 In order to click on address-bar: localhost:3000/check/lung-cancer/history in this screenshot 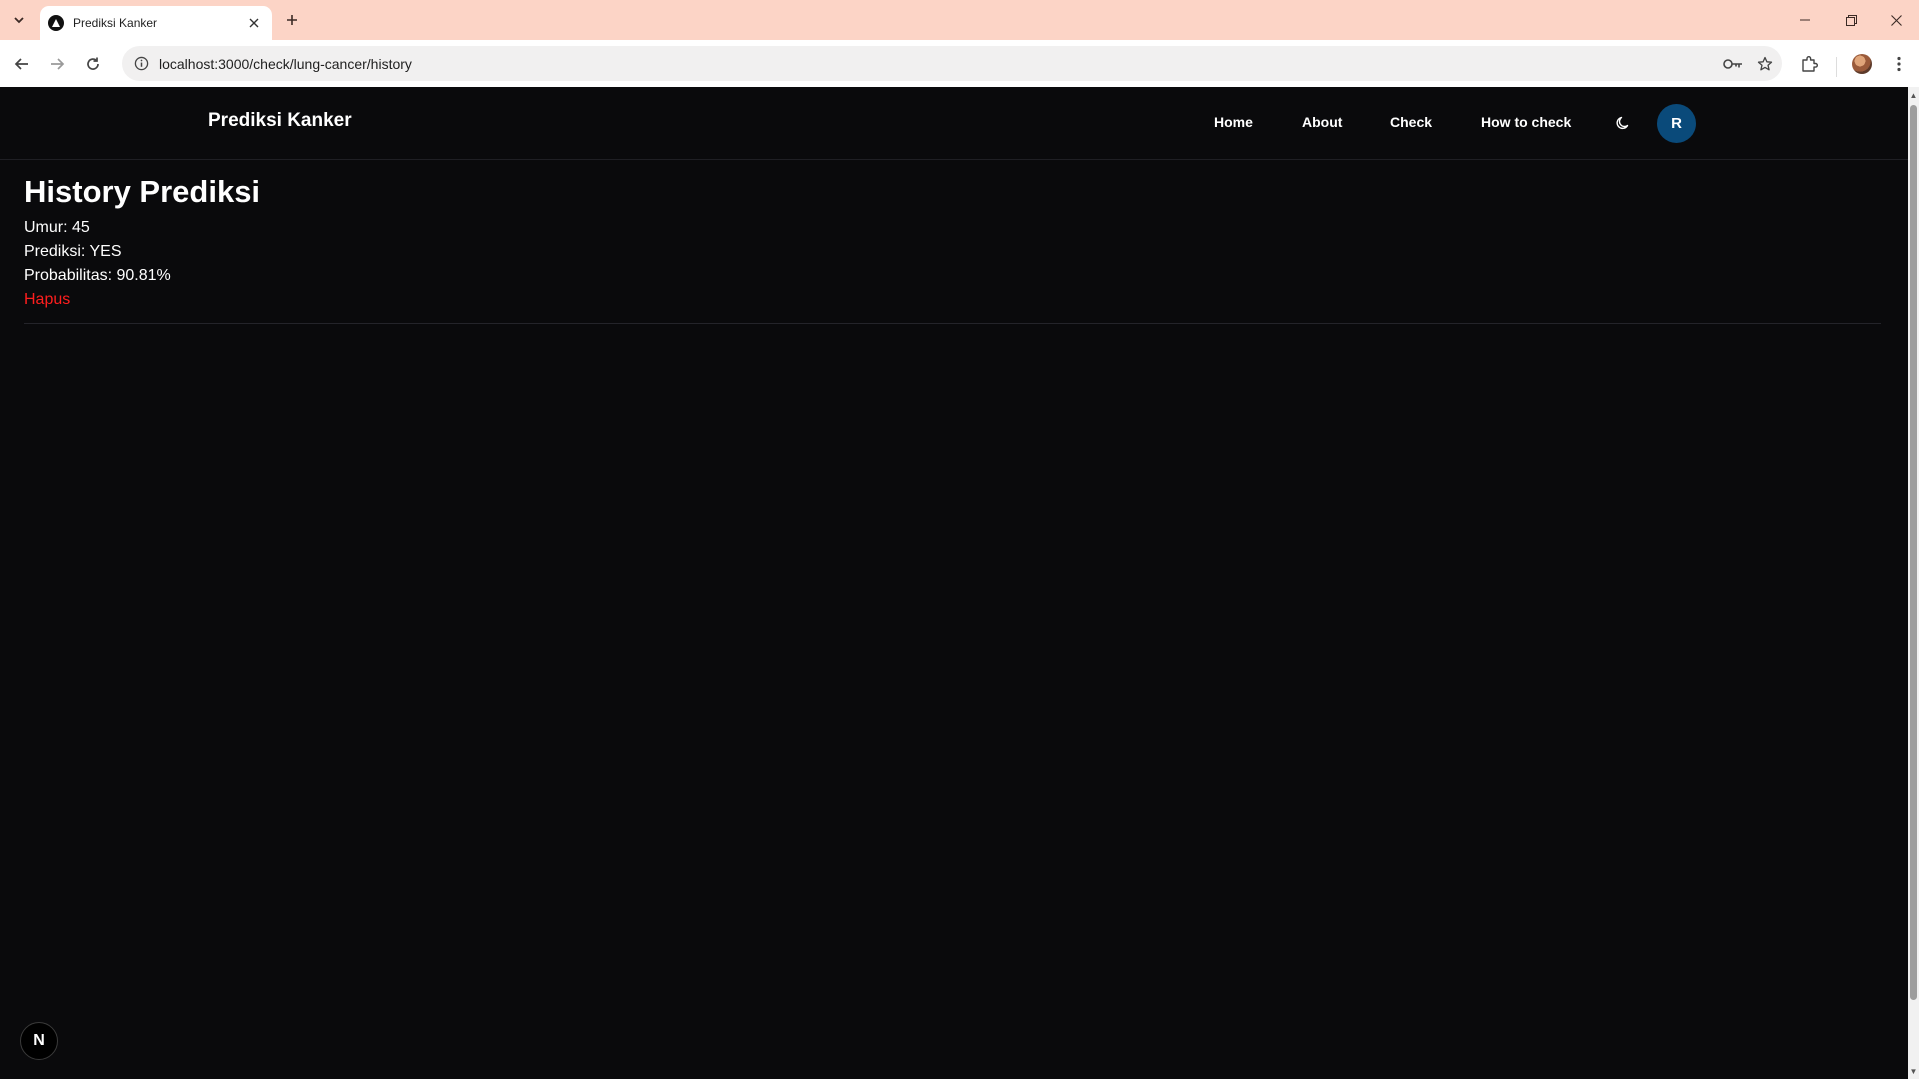, I will do `click(952, 63)`.